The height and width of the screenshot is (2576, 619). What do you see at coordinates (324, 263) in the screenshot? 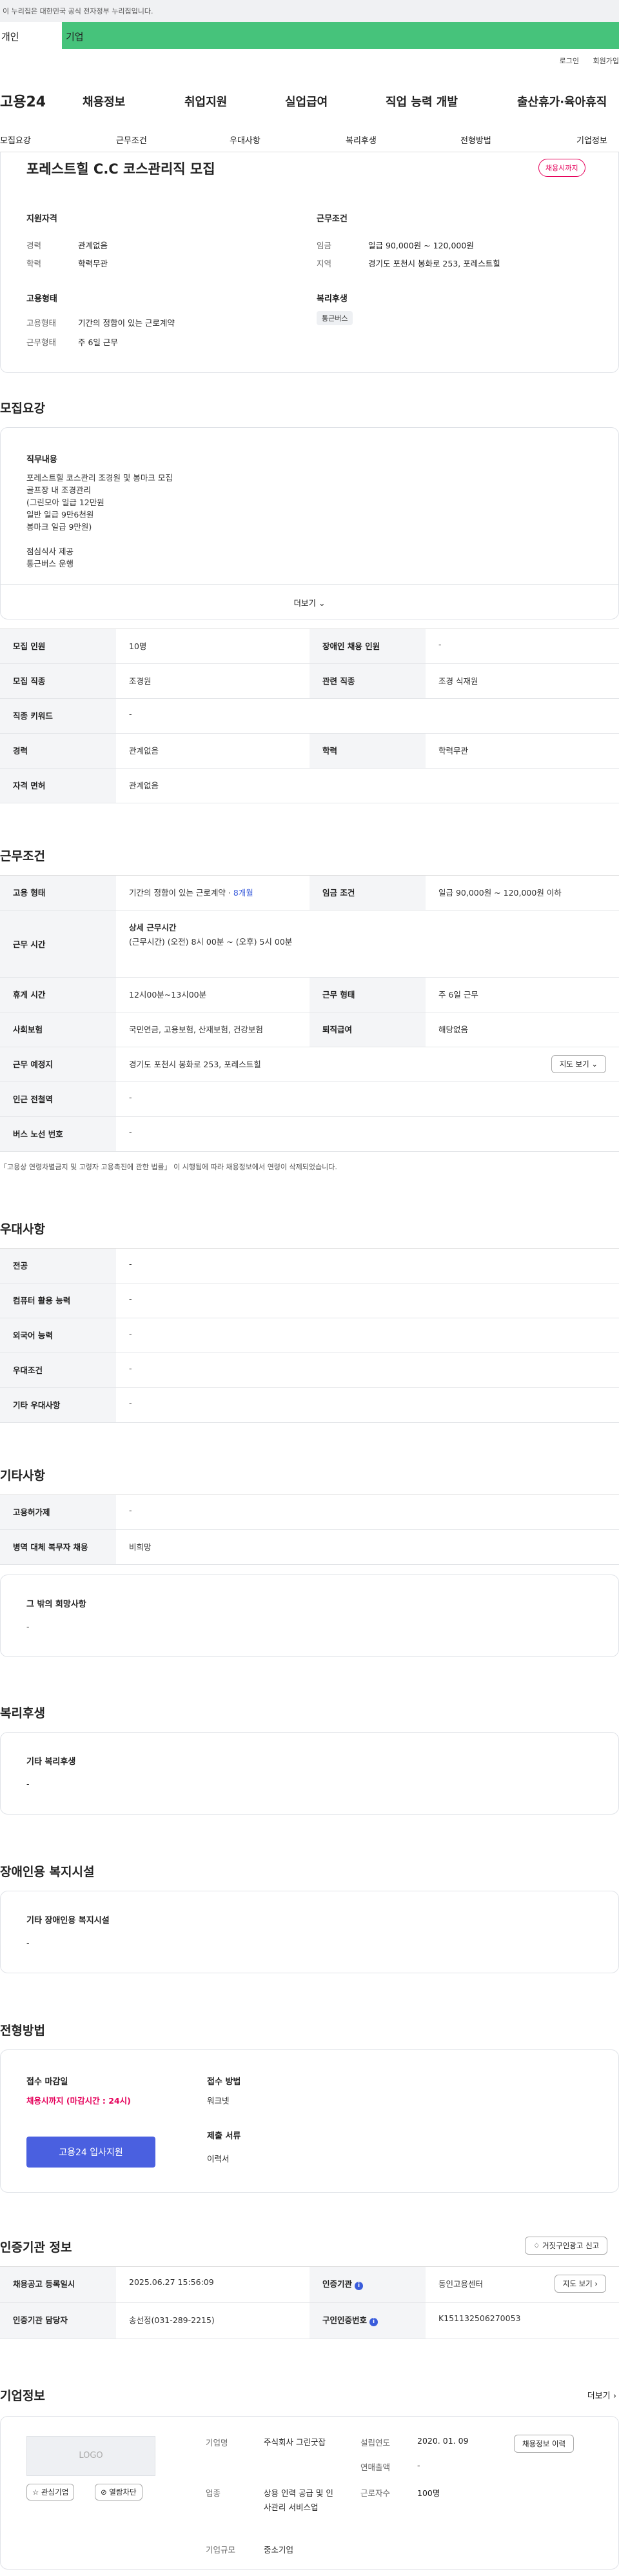
I see `region-key: 지역` at bounding box center [324, 263].